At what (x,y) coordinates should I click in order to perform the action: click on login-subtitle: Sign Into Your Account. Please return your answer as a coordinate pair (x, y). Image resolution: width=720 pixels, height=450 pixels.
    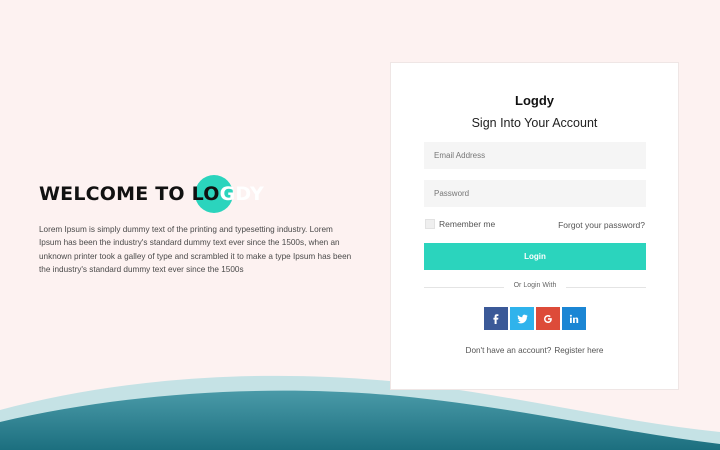
    Looking at the image, I should click on (534, 123).